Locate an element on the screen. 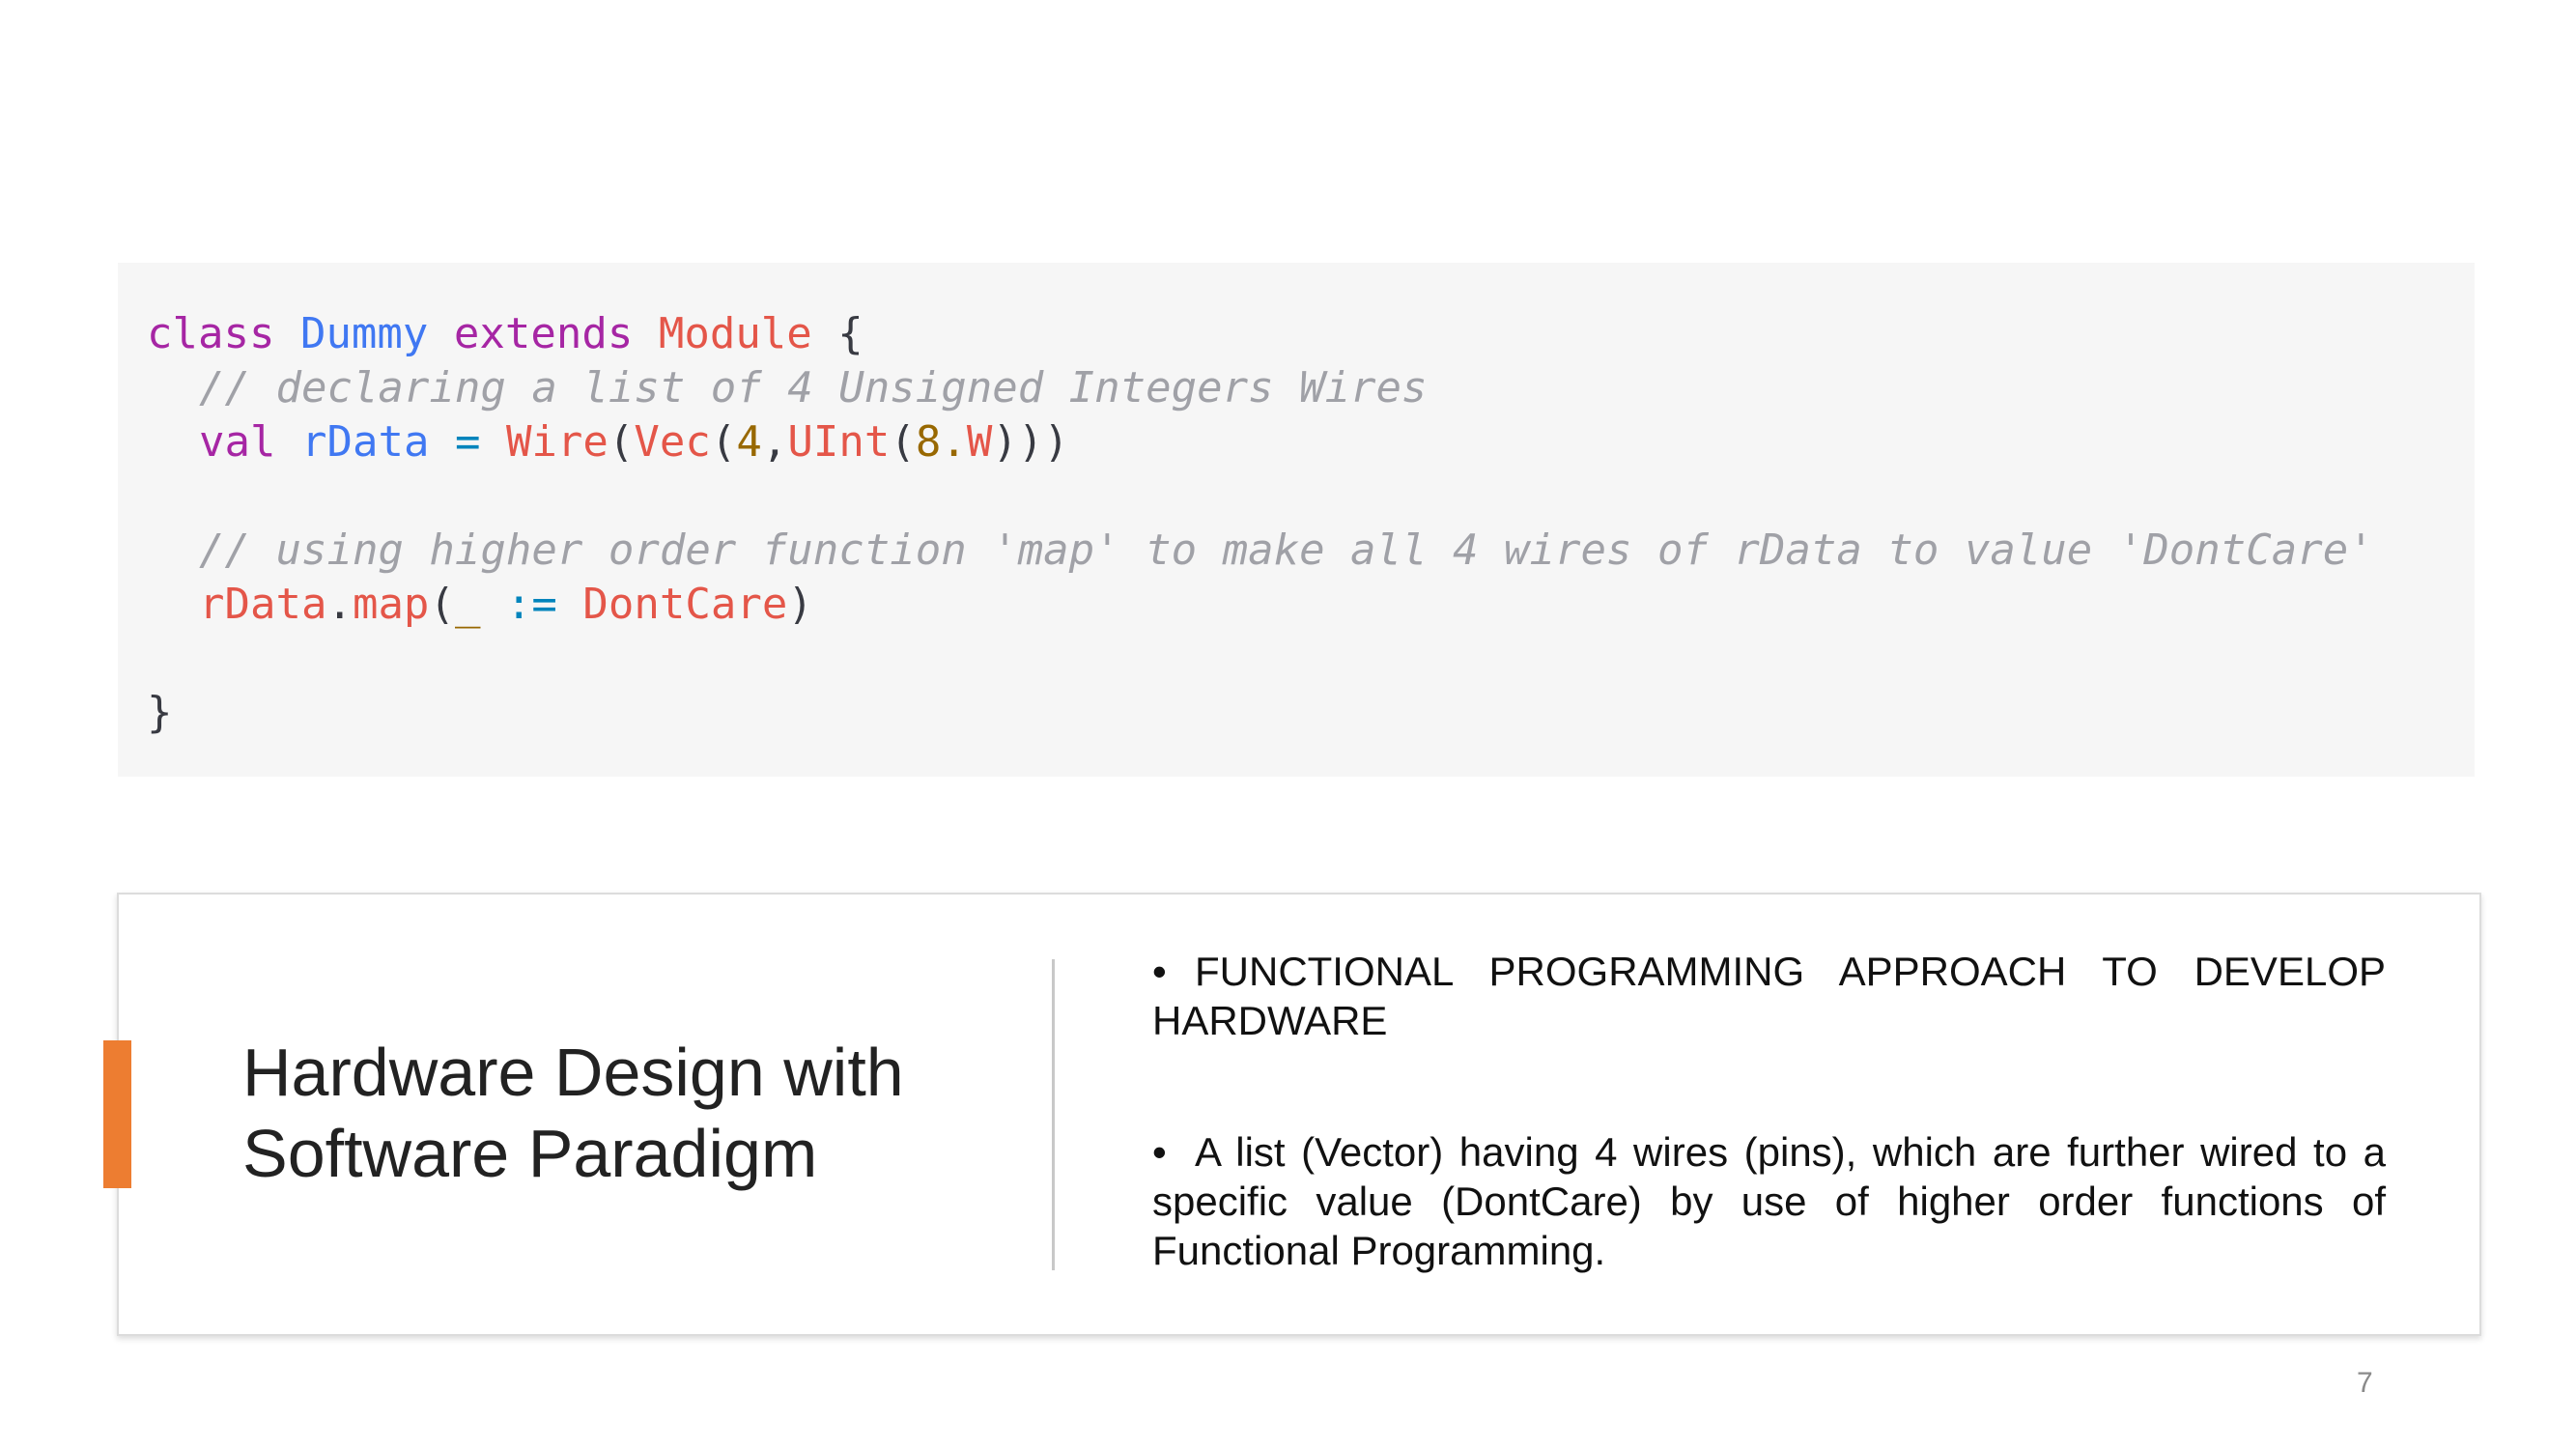  title-line-2: Software Paradigm is located at coordinates (530, 1153).